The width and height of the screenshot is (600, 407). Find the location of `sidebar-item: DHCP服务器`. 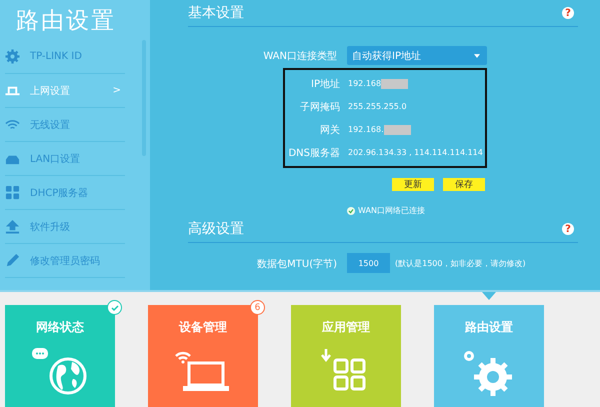

sidebar-item: DHCP服务器 is located at coordinates (65, 193).